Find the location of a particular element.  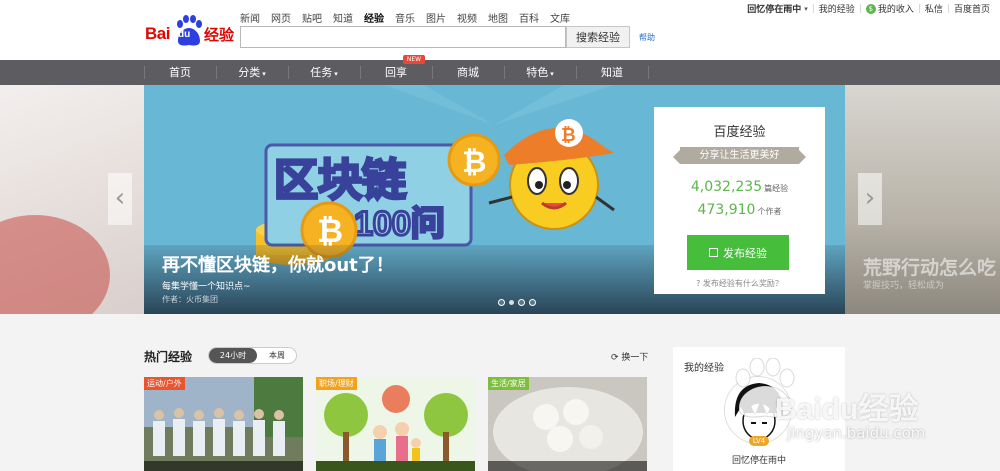

reward-note-link: ? 发布经验有什么奖励？ is located at coordinates (739, 283).